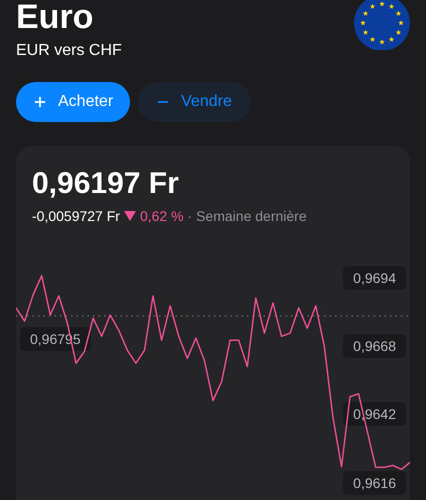 The height and width of the screenshot is (500, 426). Describe the element at coordinates (73, 102) in the screenshot. I see `buy-button: Acheter` at that location.